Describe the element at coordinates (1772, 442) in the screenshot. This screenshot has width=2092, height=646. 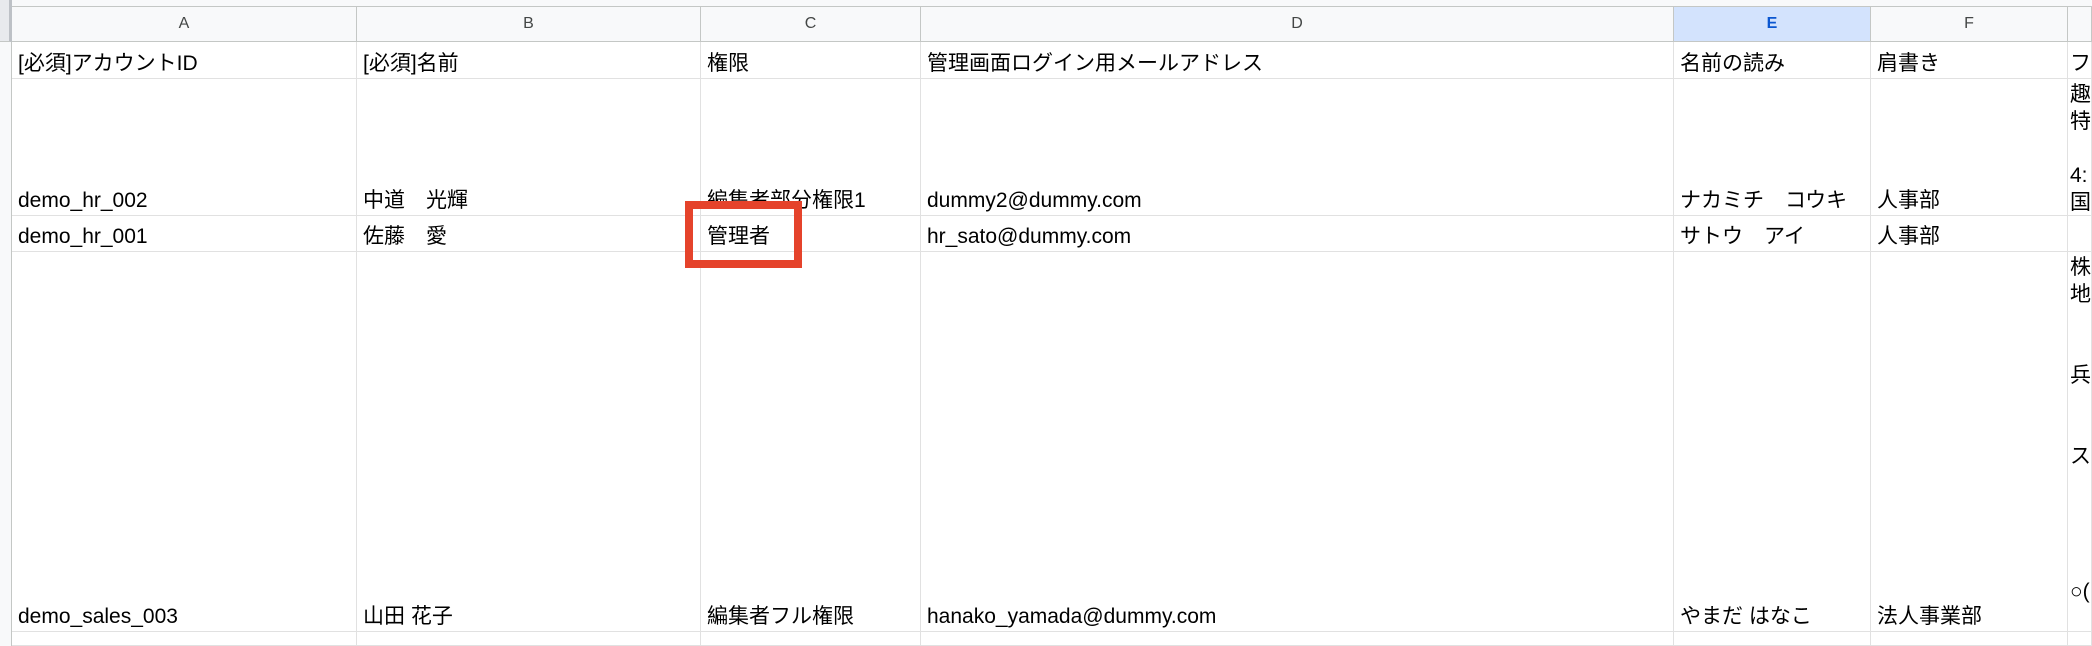
I see `cell-reading: やまだ はなこ` at that location.